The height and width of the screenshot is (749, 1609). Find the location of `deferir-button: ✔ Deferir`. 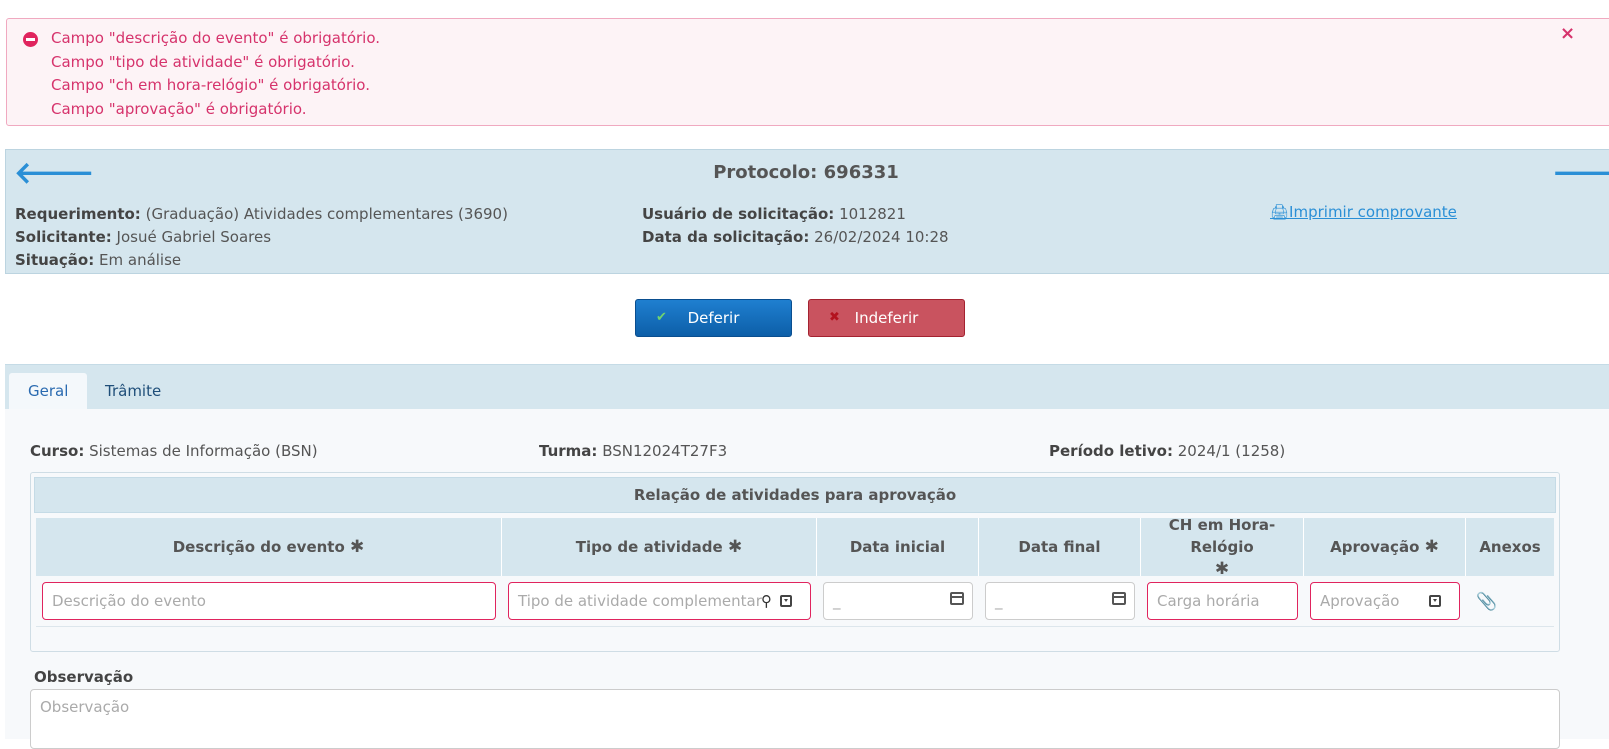

deferir-button: ✔ Deferir is located at coordinates (713, 318).